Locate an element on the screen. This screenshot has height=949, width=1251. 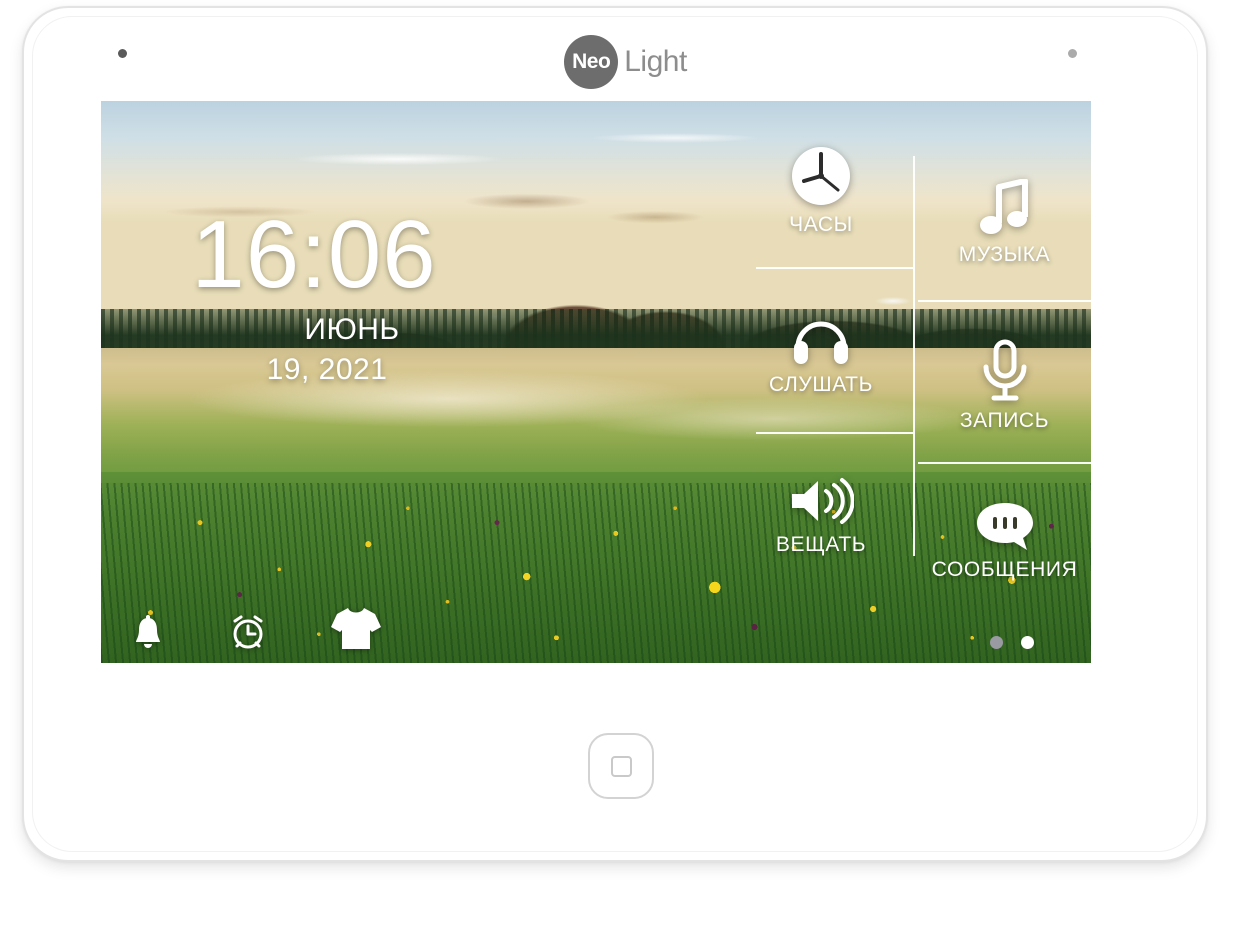
menu-item-music-label: МУЗЫКА is located at coordinates (1004, 254).